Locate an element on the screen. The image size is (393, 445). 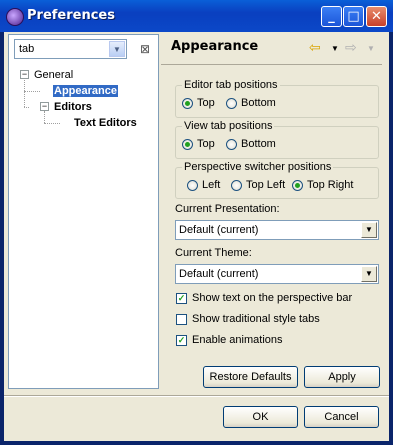
cancel-button: Cancel is located at coordinates (341, 417).